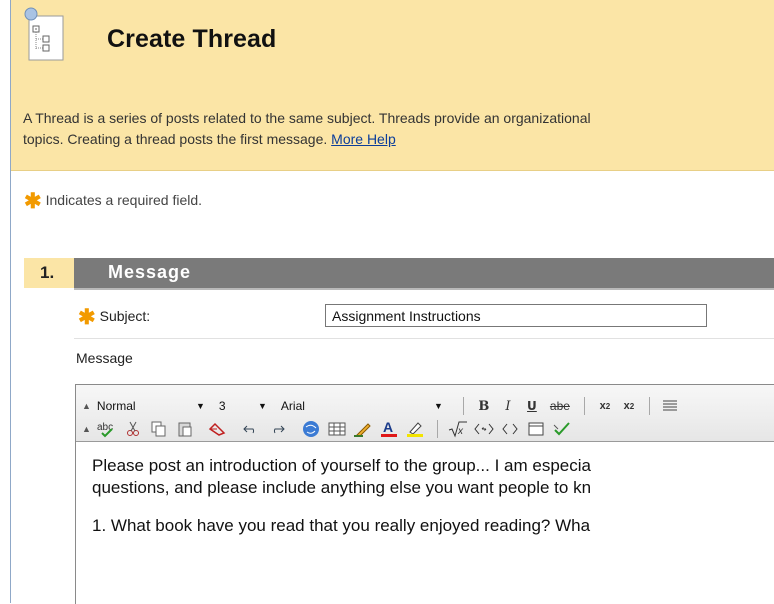 This screenshot has width=774, height=604. Describe the element at coordinates (560, 406) in the screenshot. I see `strikethrough-icon: abe` at that location.